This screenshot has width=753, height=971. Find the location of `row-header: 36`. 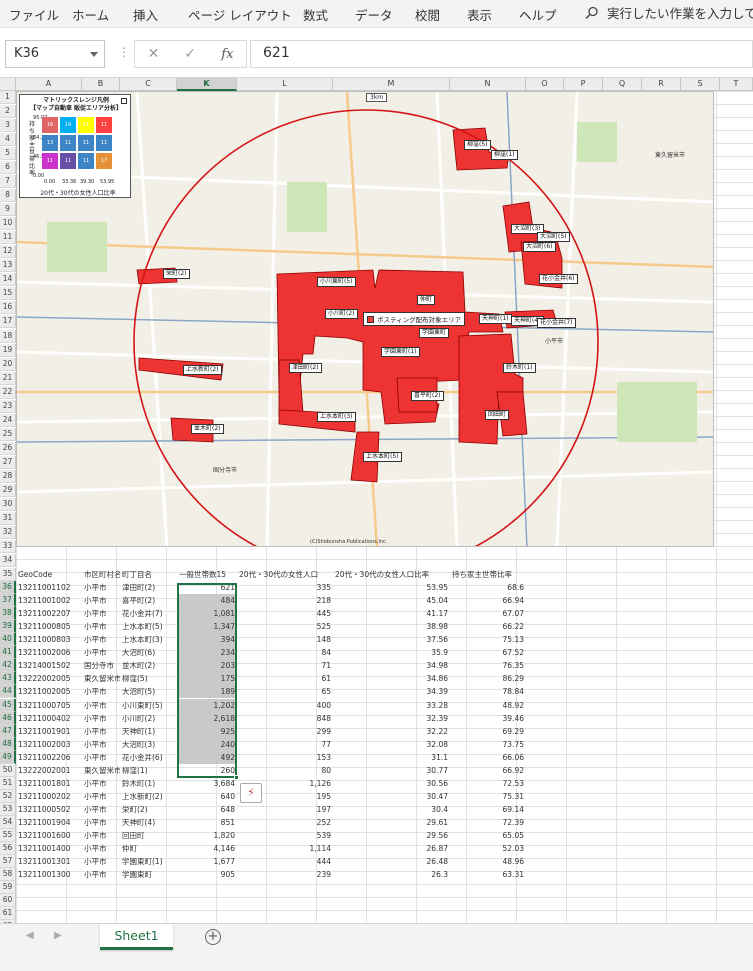

row-header: 36 is located at coordinates (8, 588).